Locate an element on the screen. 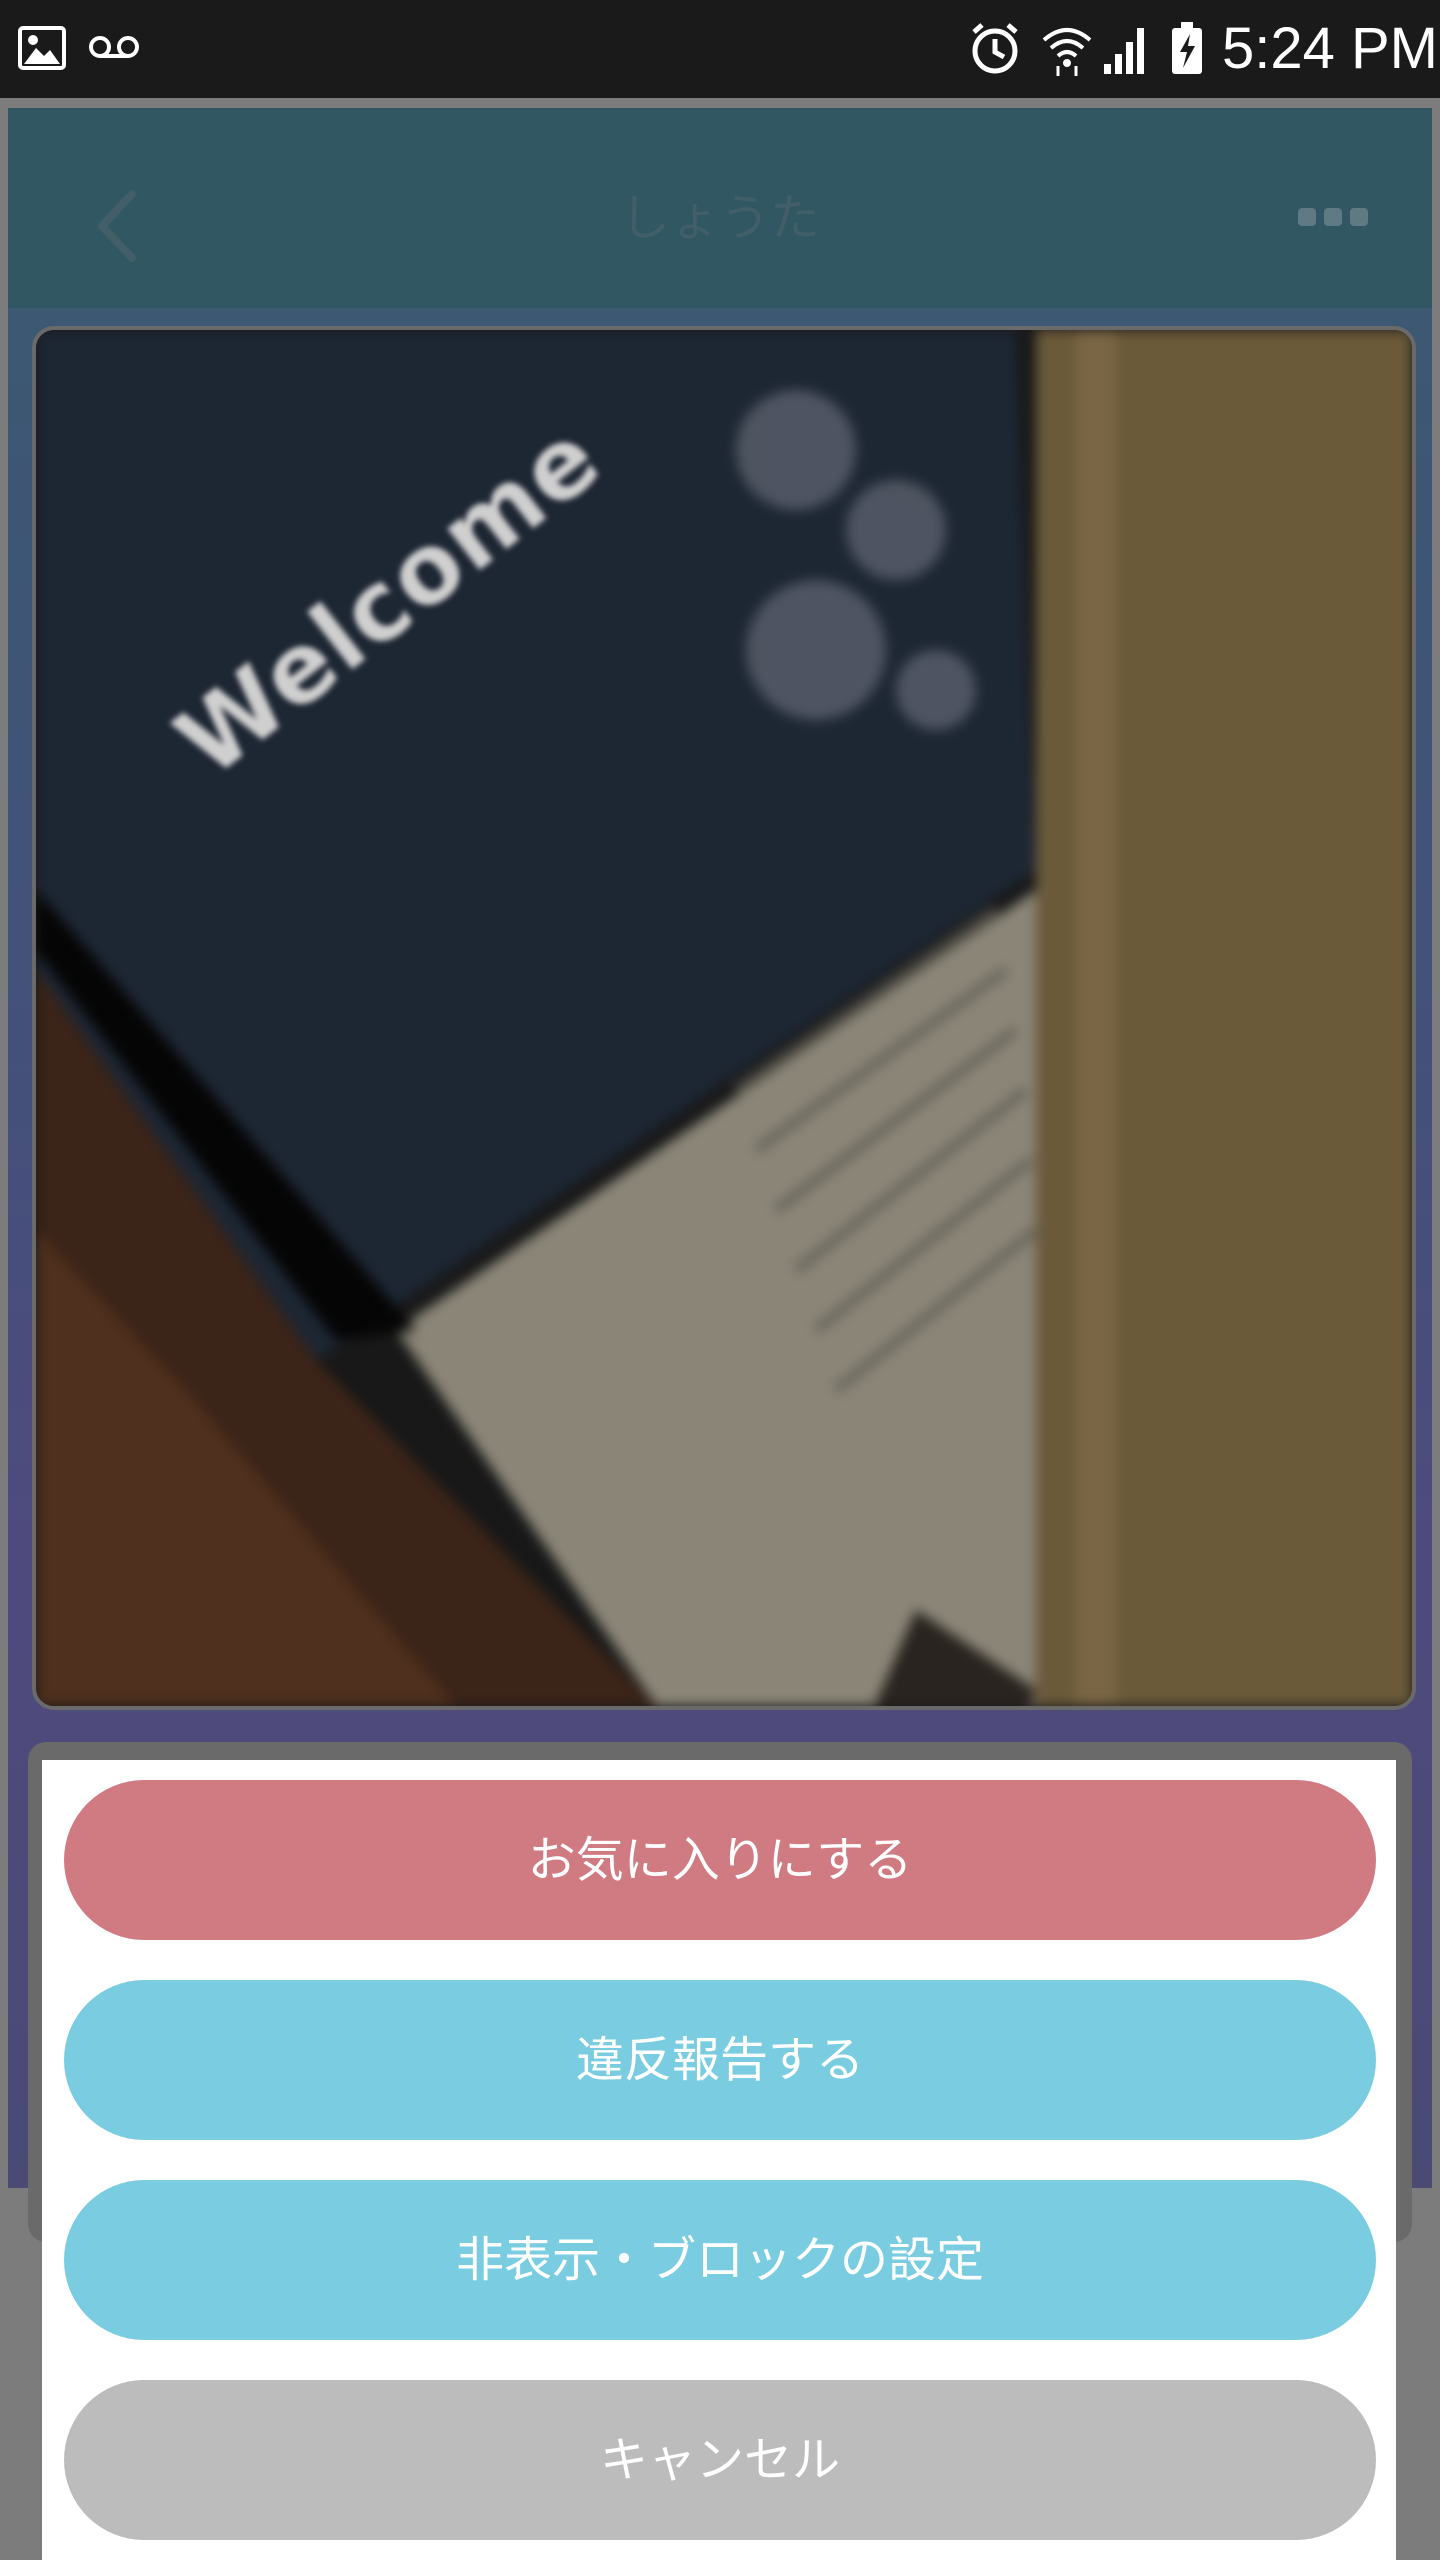 This screenshot has height=2560, width=1440. cancel-button: キャンセル is located at coordinates (720, 2460).